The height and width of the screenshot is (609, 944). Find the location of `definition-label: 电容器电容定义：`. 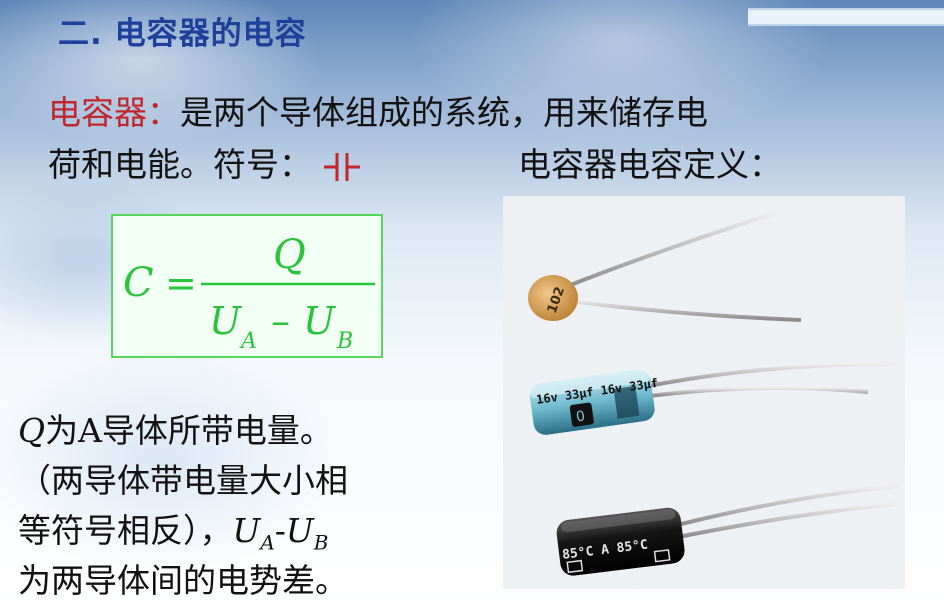

definition-label: 电容器电容定义： is located at coordinates (650, 164).